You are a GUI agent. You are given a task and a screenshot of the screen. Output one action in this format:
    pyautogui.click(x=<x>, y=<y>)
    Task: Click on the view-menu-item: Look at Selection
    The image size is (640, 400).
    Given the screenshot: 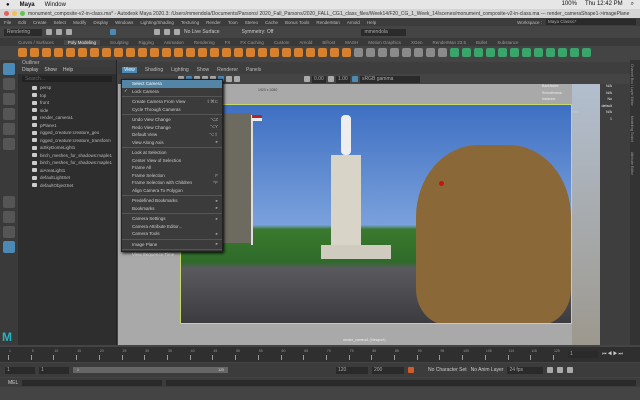 What is the action you would take?
    pyautogui.click(x=172, y=153)
    